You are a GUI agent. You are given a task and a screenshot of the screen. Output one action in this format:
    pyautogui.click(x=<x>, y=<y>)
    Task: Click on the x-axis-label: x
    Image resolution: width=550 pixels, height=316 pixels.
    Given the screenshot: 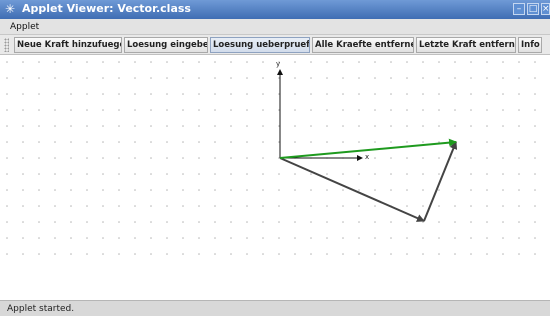 What is the action you would take?
    pyautogui.click(x=367, y=157)
    